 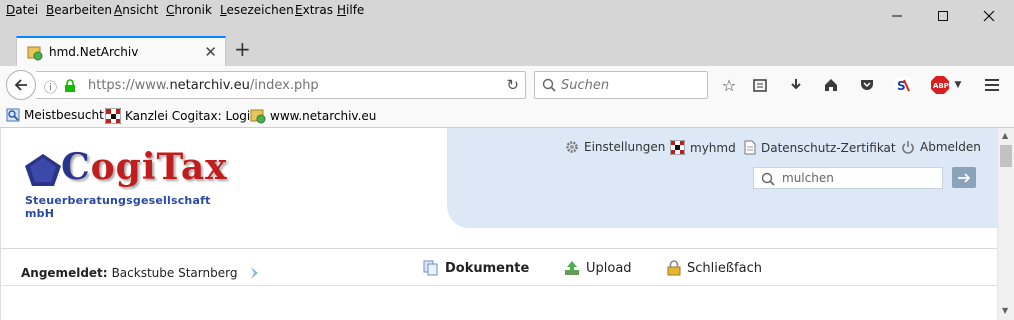 I want to click on bookmark-label: www.netarchiv.eu, so click(x=323, y=116).